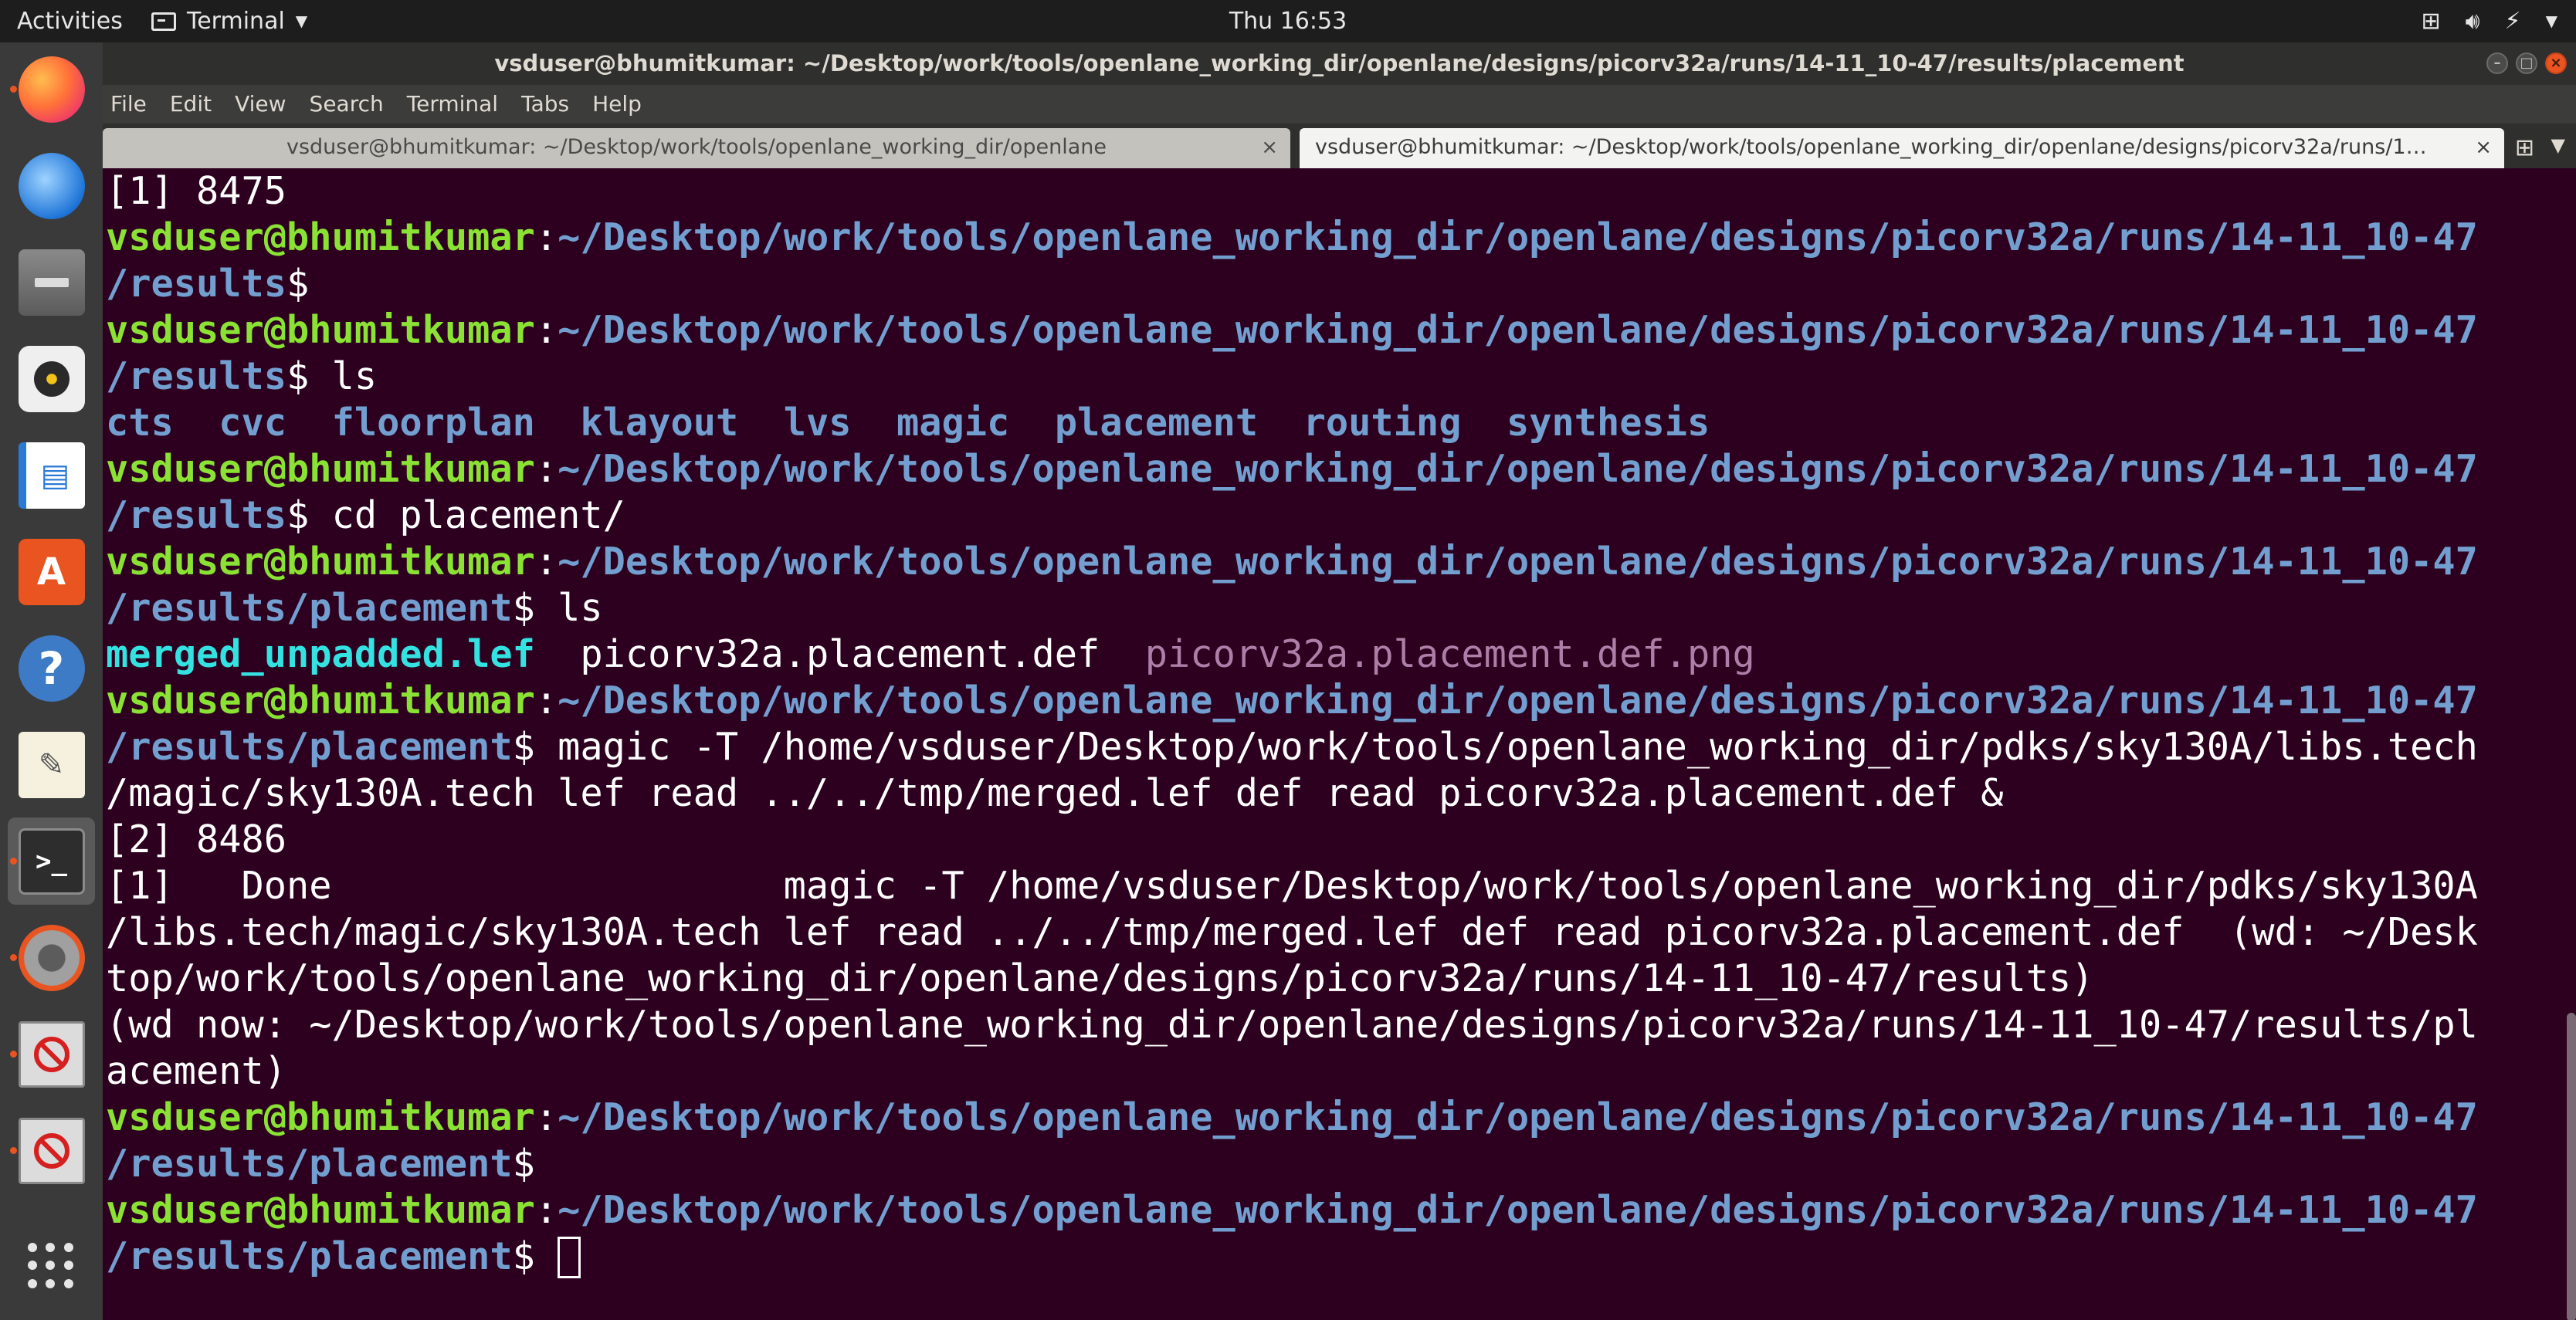 This screenshot has height=1320, width=2576. What do you see at coordinates (51, 185) in the screenshot?
I see `dock-thunderbird` at bounding box center [51, 185].